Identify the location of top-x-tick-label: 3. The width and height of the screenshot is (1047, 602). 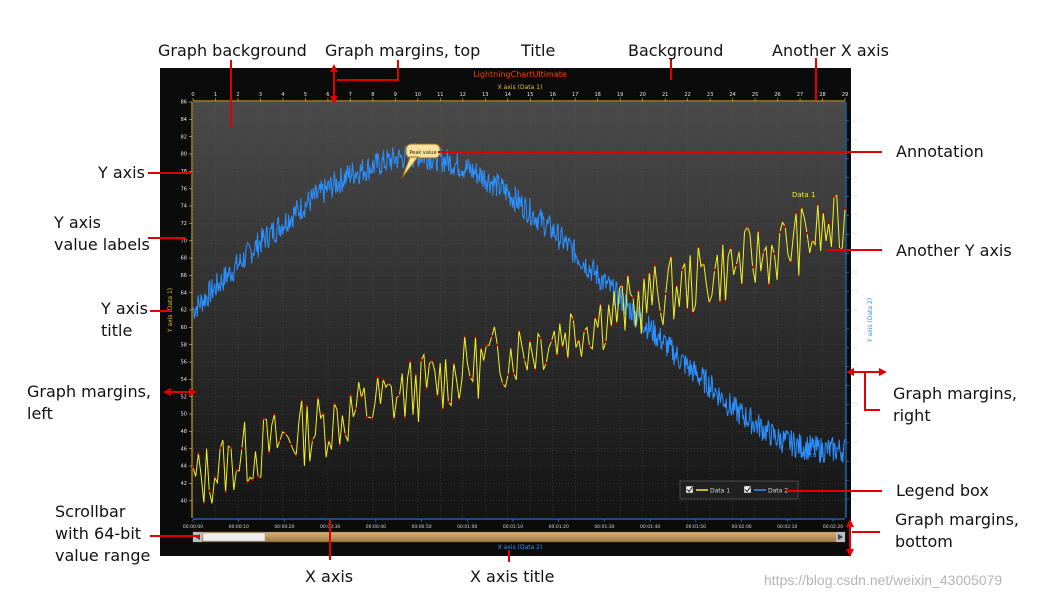
(260, 95).